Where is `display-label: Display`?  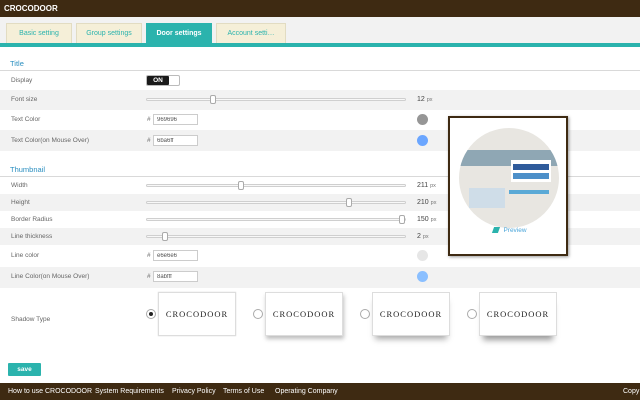 display-label: Display is located at coordinates (22, 80).